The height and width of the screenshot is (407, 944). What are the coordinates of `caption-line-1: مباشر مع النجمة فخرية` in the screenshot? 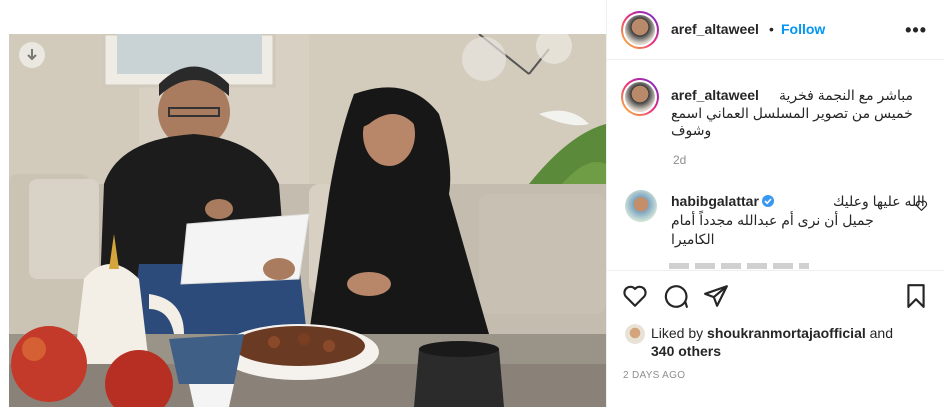 It's located at (846, 95).